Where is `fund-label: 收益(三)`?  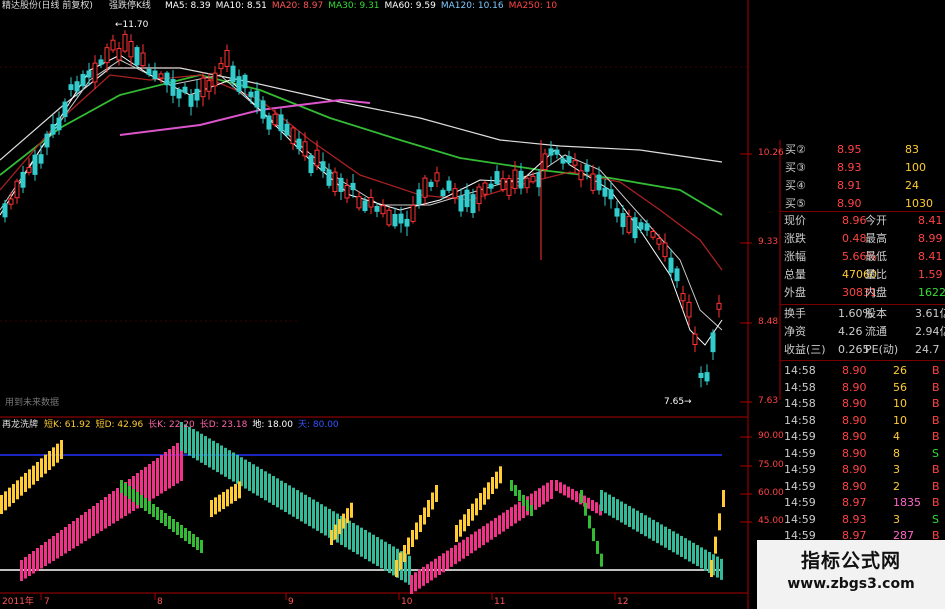 fund-label: 收益(三) is located at coordinates (805, 349).